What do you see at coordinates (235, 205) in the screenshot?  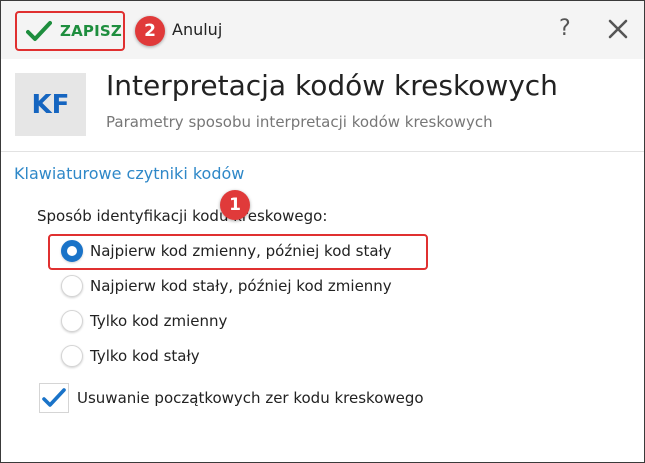 I see `step-badge-1: 1` at bounding box center [235, 205].